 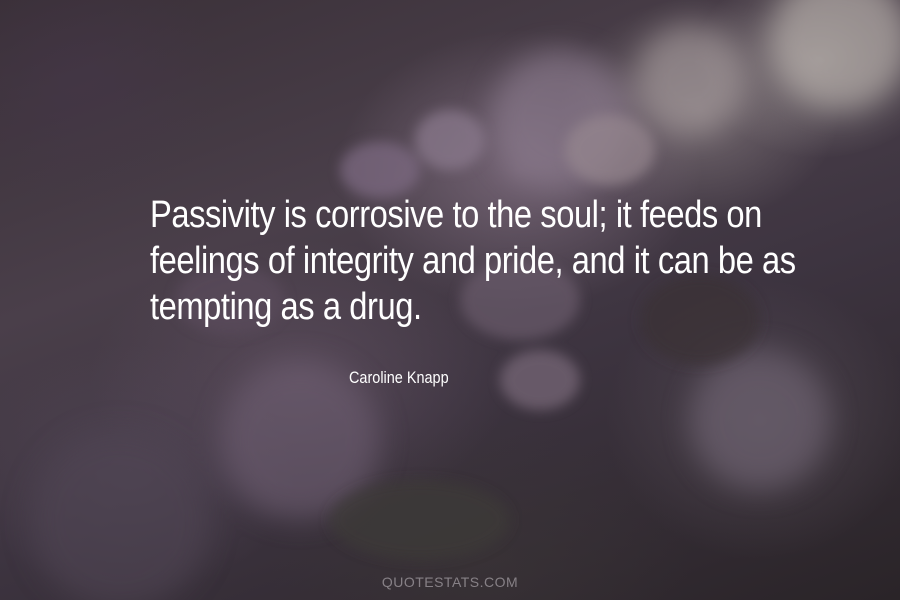 What do you see at coordinates (286, 307) in the screenshot?
I see `quote-line: tempting as a drug.` at bounding box center [286, 307].